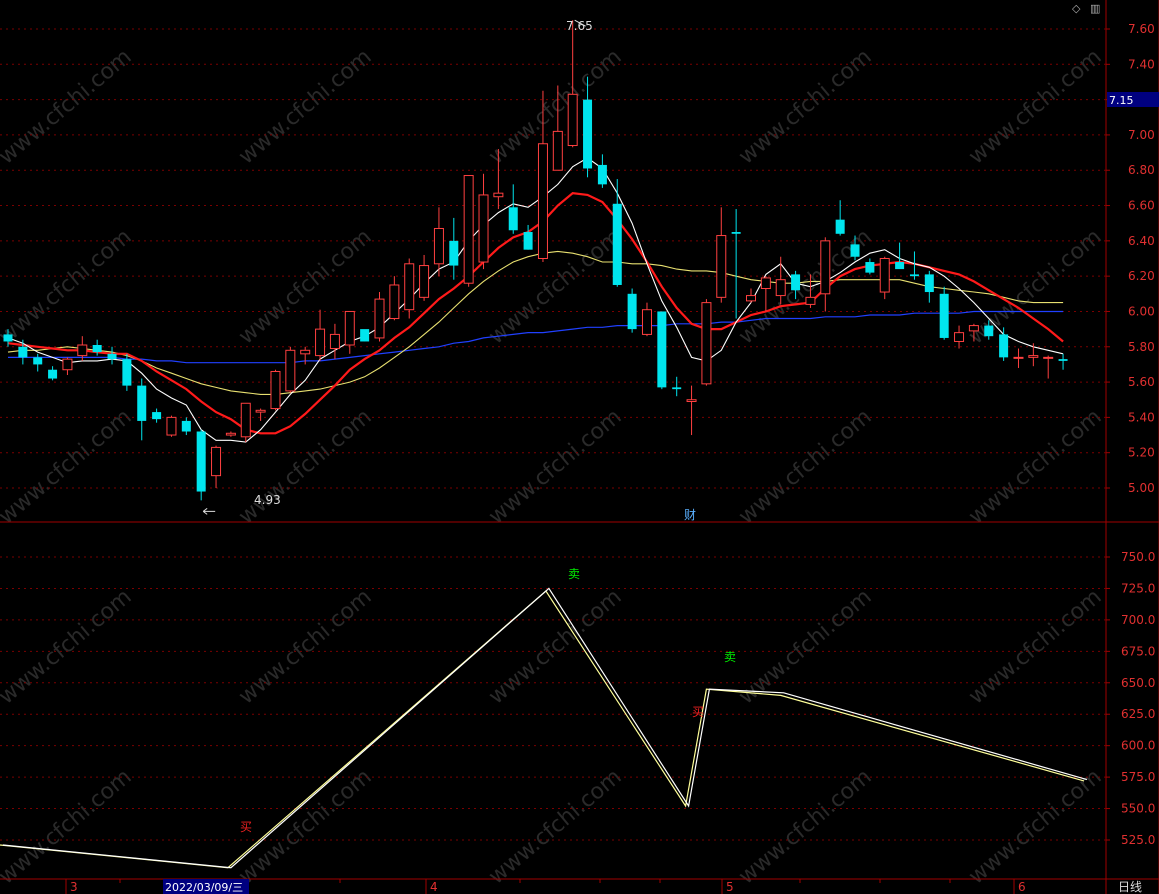 Image resolution: width=1159 pixels, height=894 pixels. What do you see at coordinates (1138, 557) in the screenshot?
I see `indicator-tick-label: 750.0` at bounding box center [1138, 557].